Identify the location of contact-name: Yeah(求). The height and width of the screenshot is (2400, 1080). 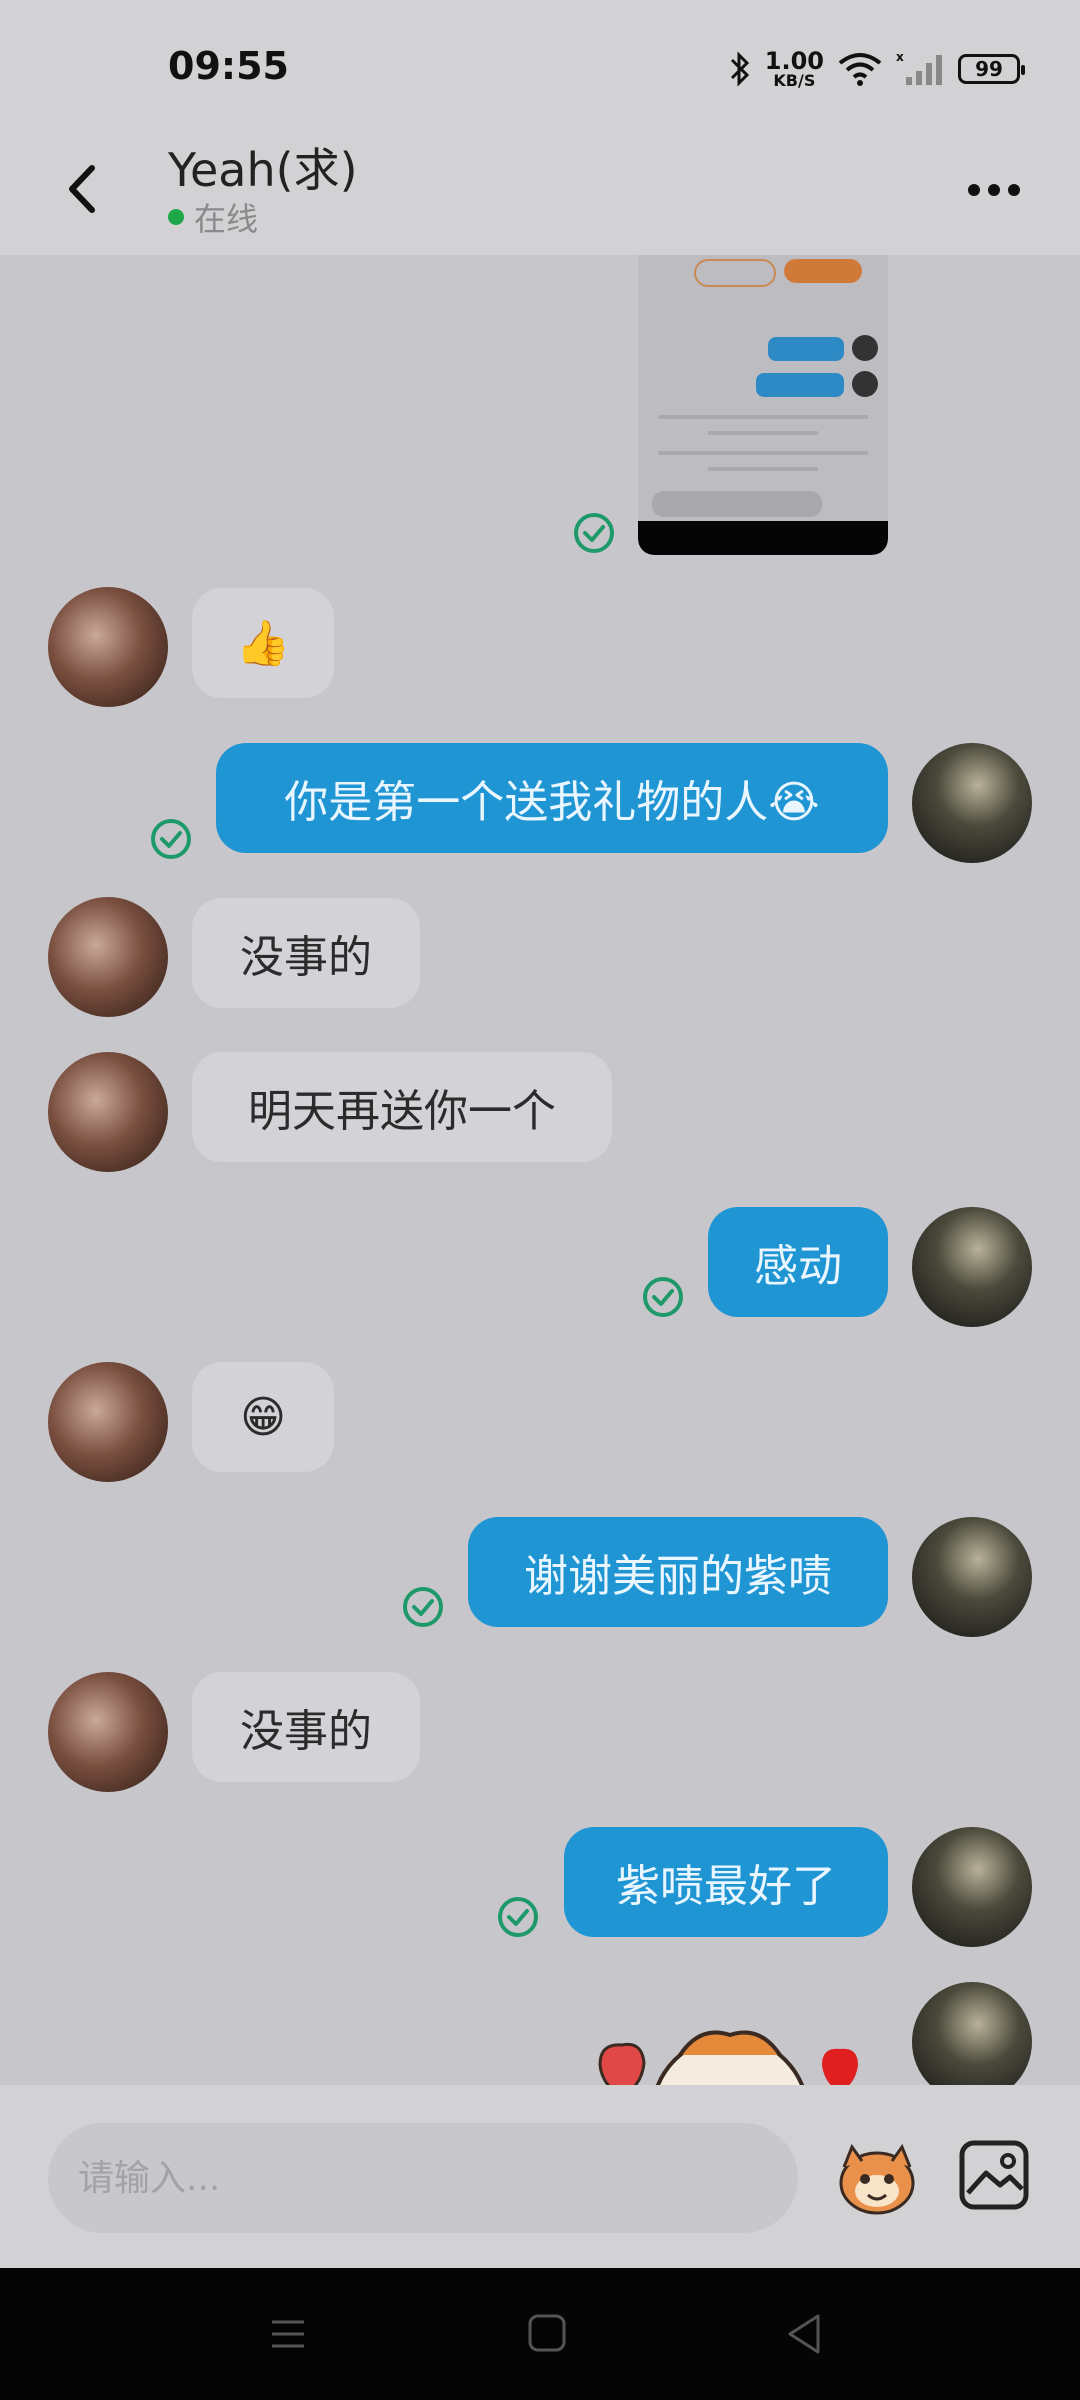
(263, 170).